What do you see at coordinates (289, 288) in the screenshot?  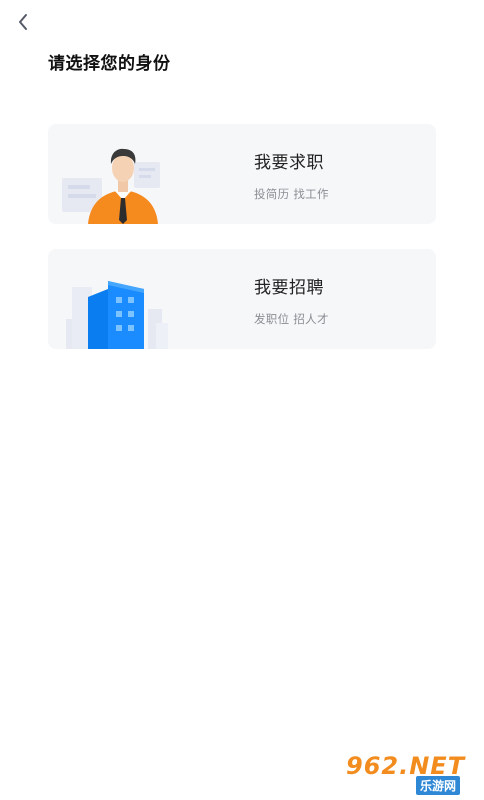 I see `recruiter-title: 我要招聘` at bounding box center [289, 288].